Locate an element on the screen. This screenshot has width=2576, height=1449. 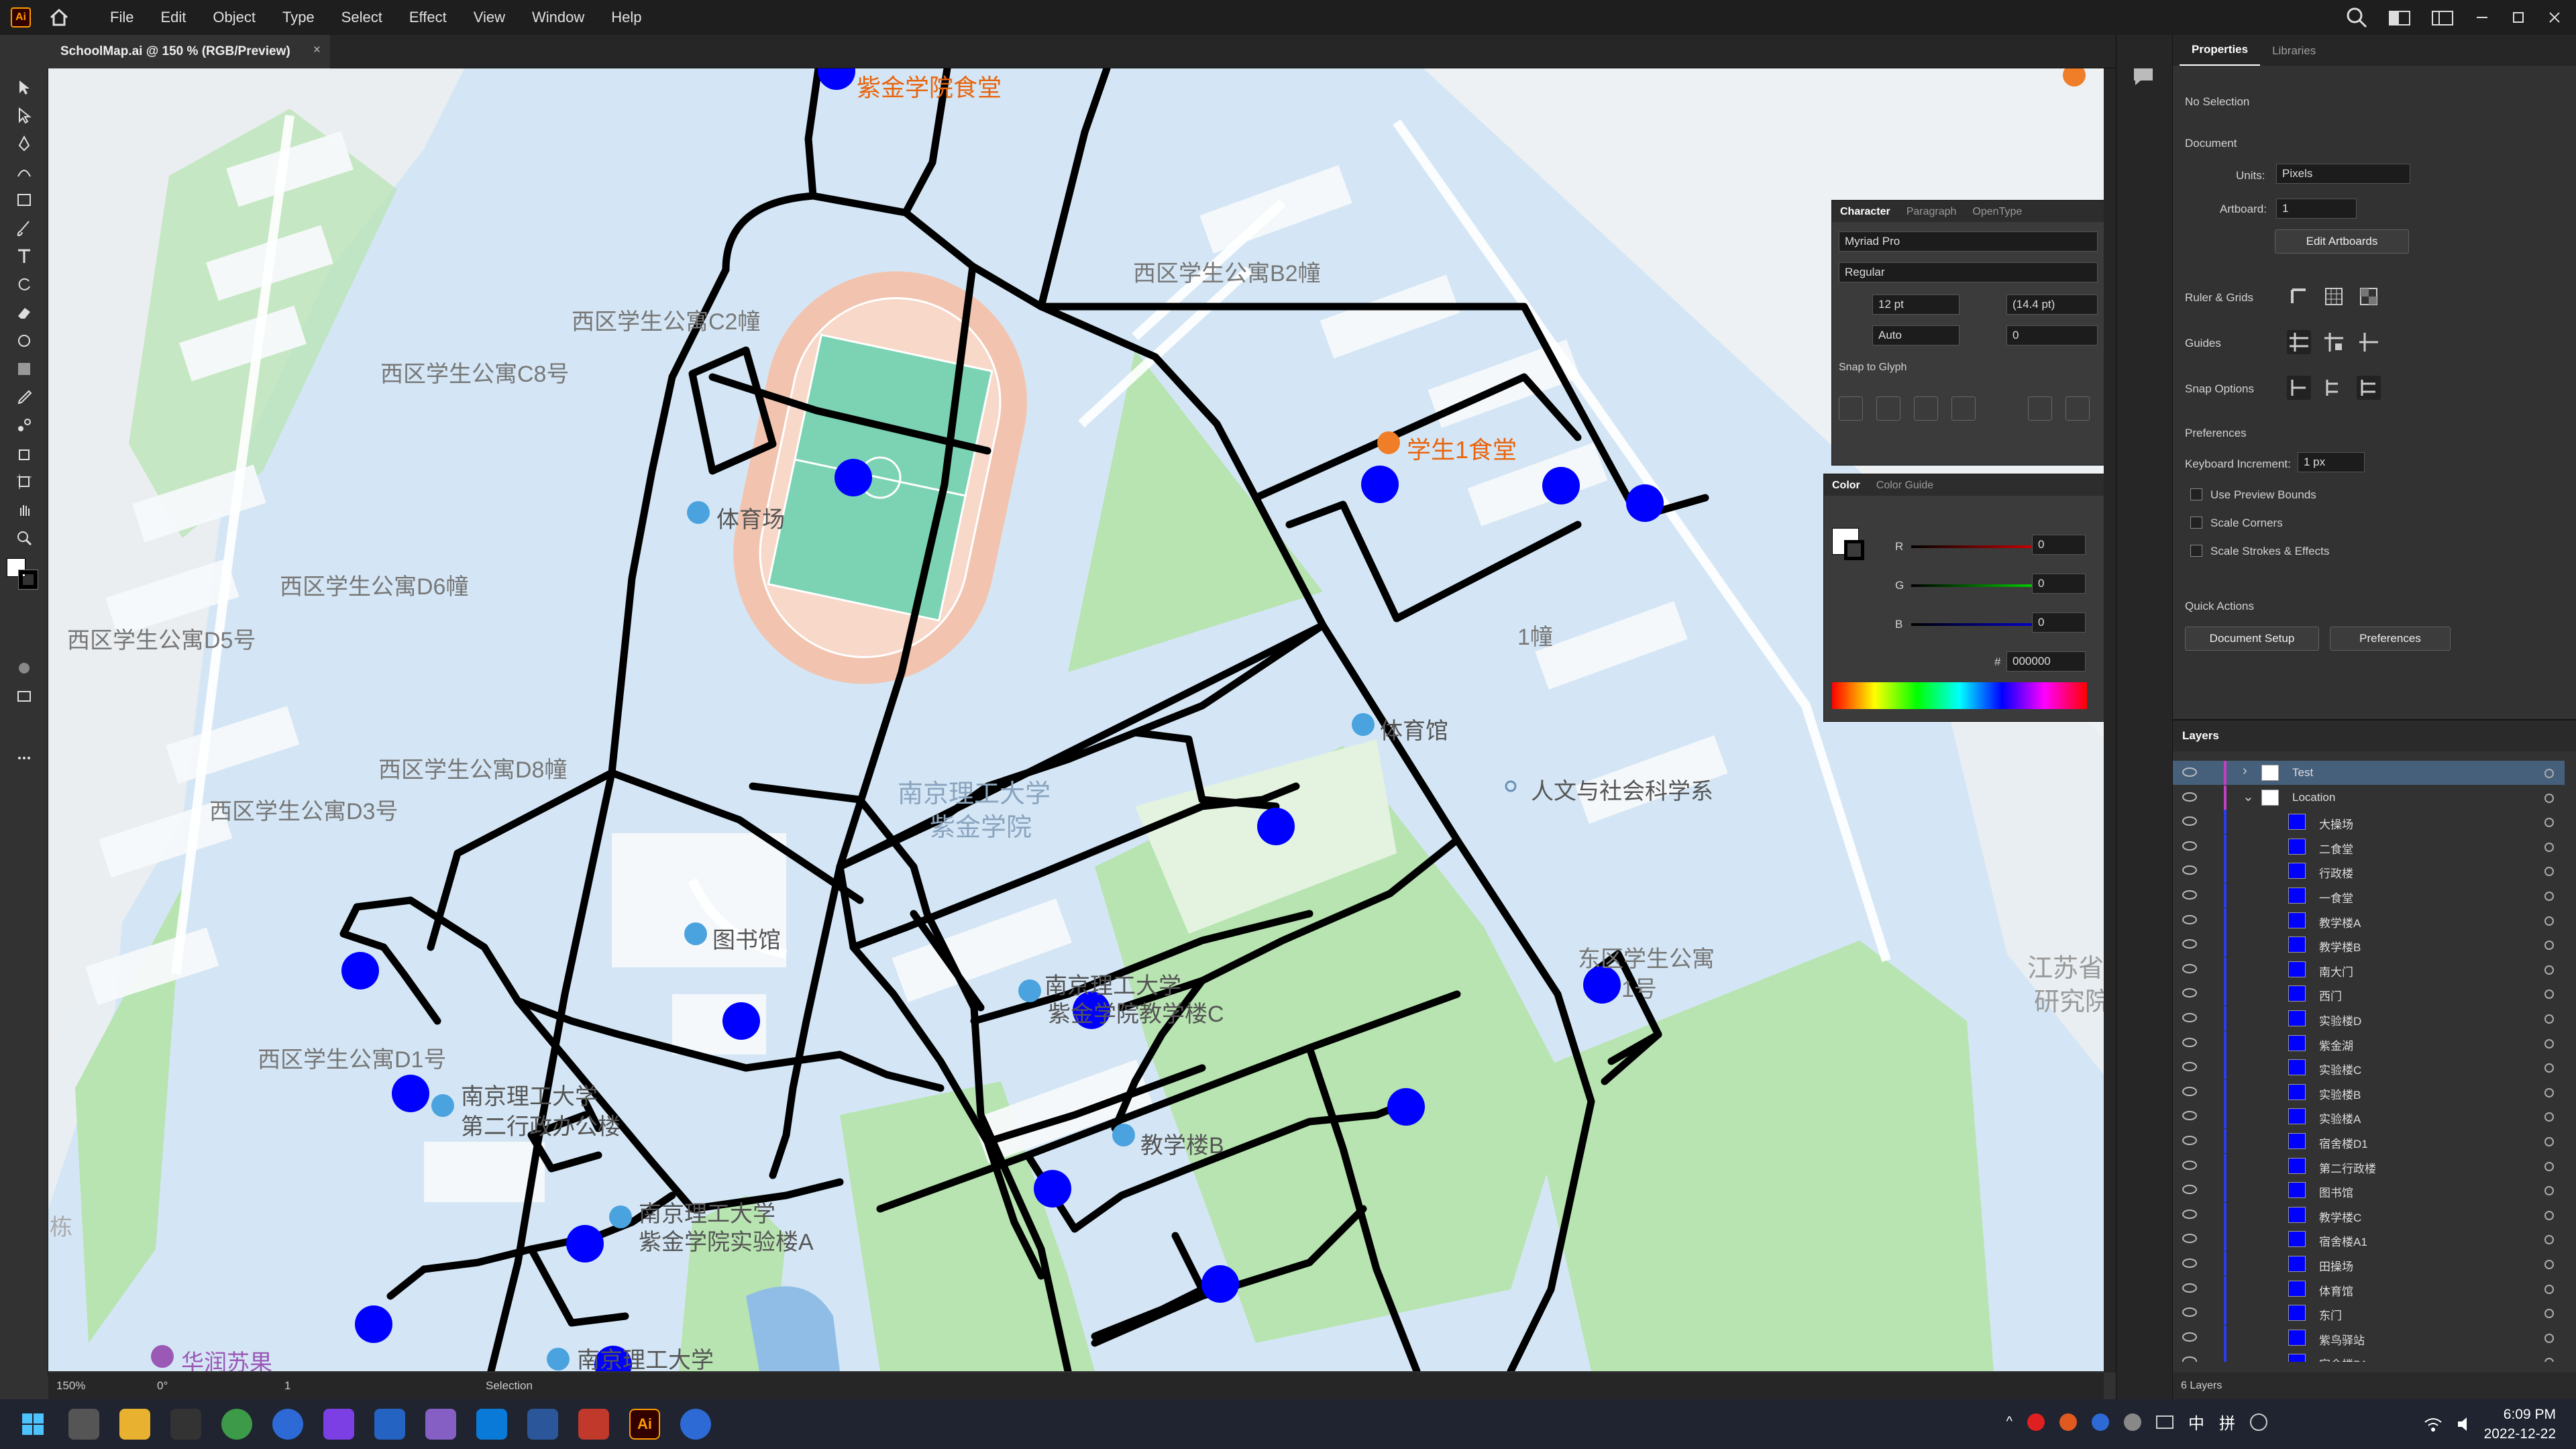
snap-to-grid-icon is located at coordinates (2369, 388).